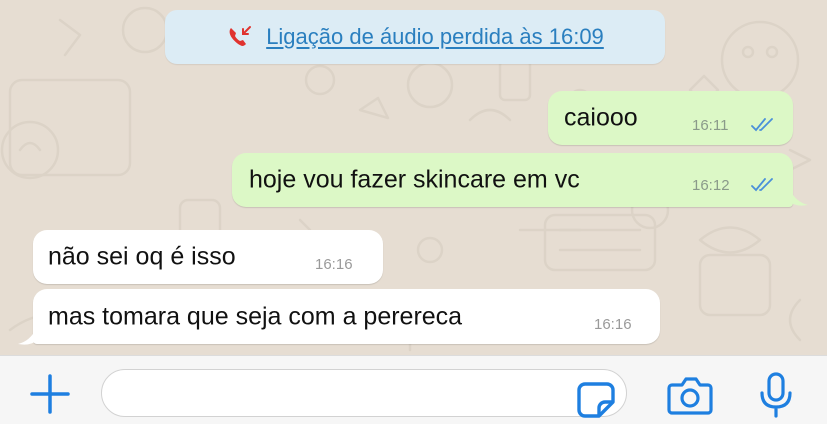  Describe the element at coordinates (435, 36) in the screenshot. I see `missed-call-text: Ligação de áudio perdida às 16:09` at that location.